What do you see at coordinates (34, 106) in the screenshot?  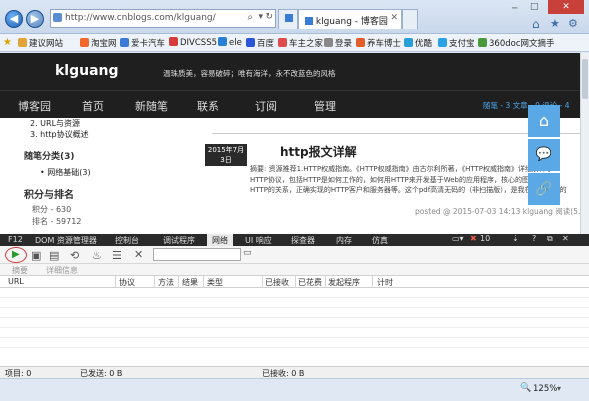 I see `nav-item: 博客园` at bounding box center [34, 106].